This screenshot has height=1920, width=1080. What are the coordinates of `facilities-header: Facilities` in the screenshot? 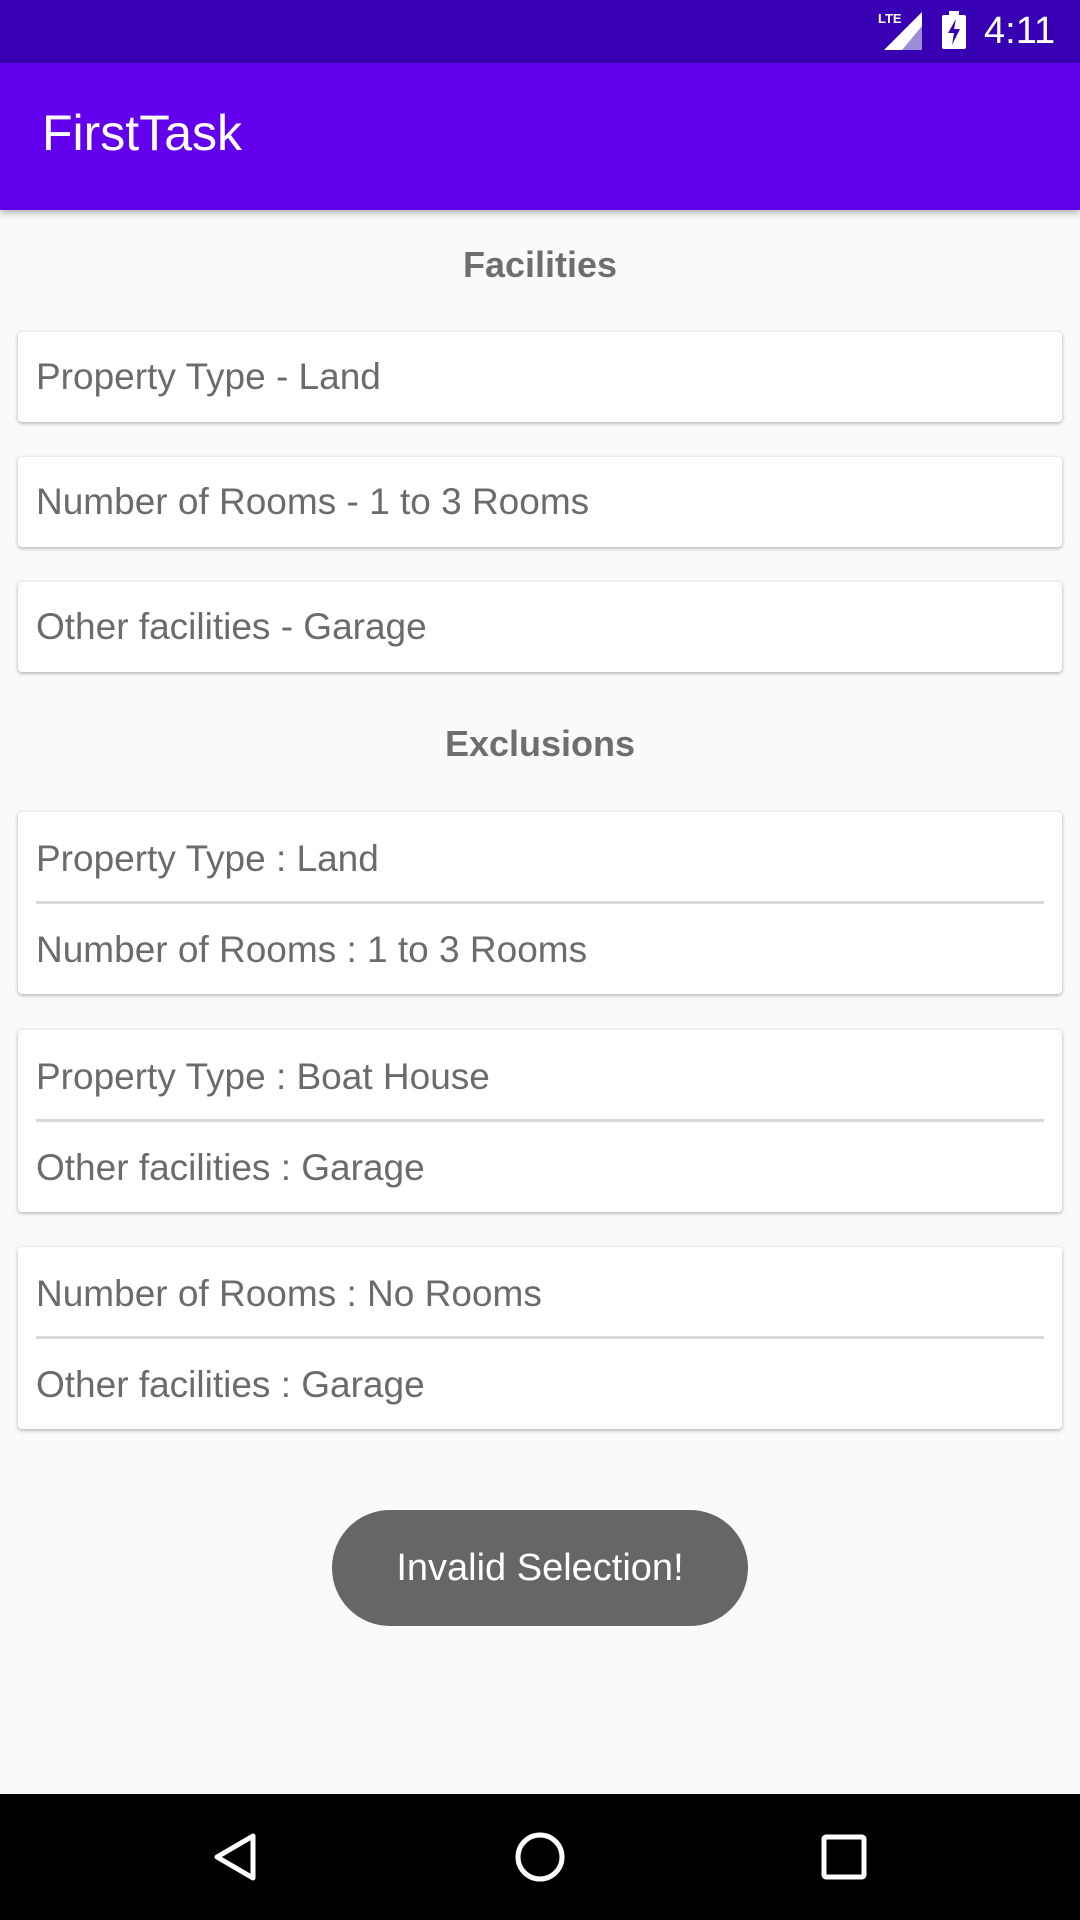 It's located at (540, 264).